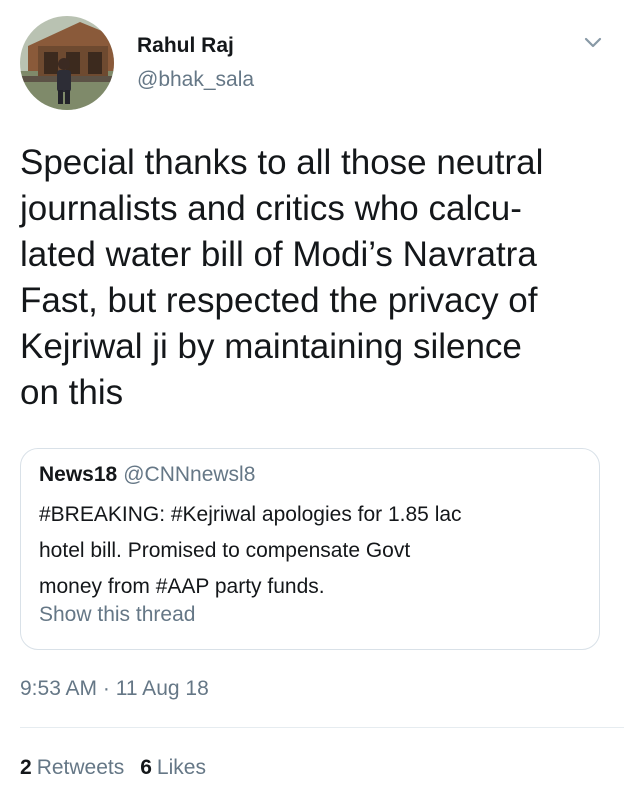  What do you see at coordinates (189, 474) in the screenshot?
I see `quoted-author-handle: @CNNnewsl8` at bounding box center [189, 474].